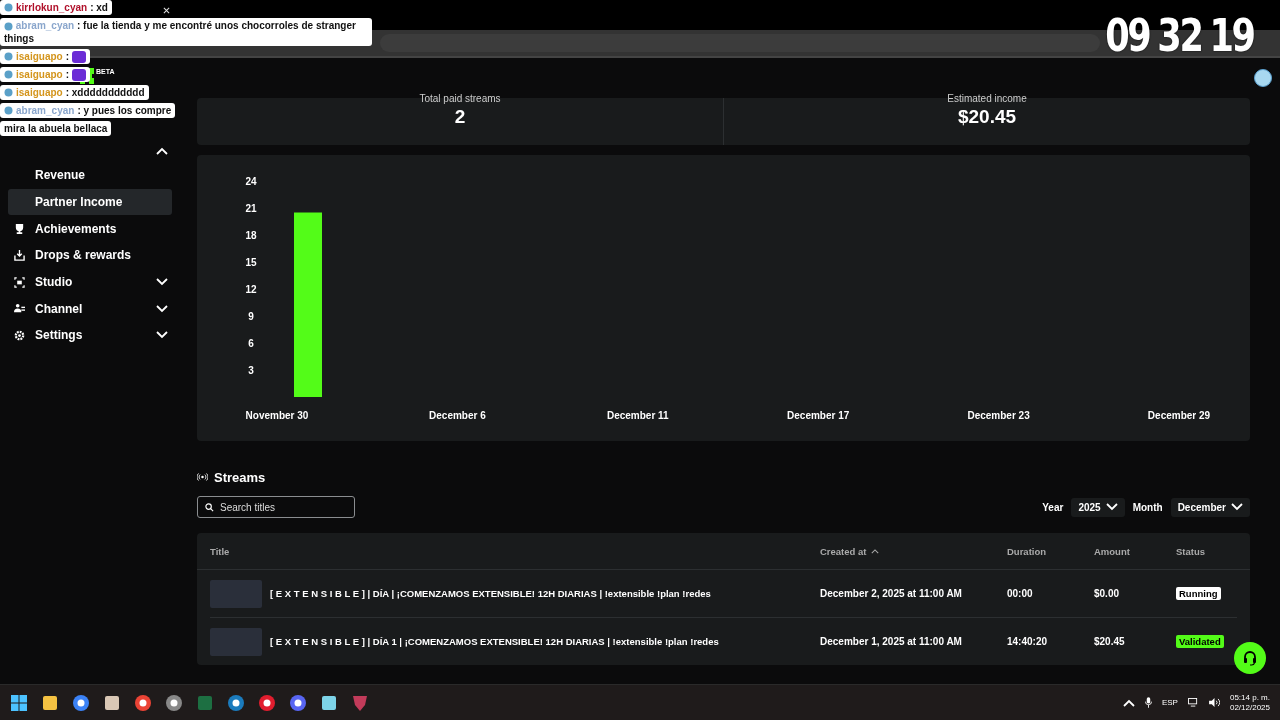 The width and height of the screenshot is (1280, 720). What do you see at coordinates (90, 229) in the screenshot?
I see `sidebar-item: Achievements` at bounding box center [90, 229].